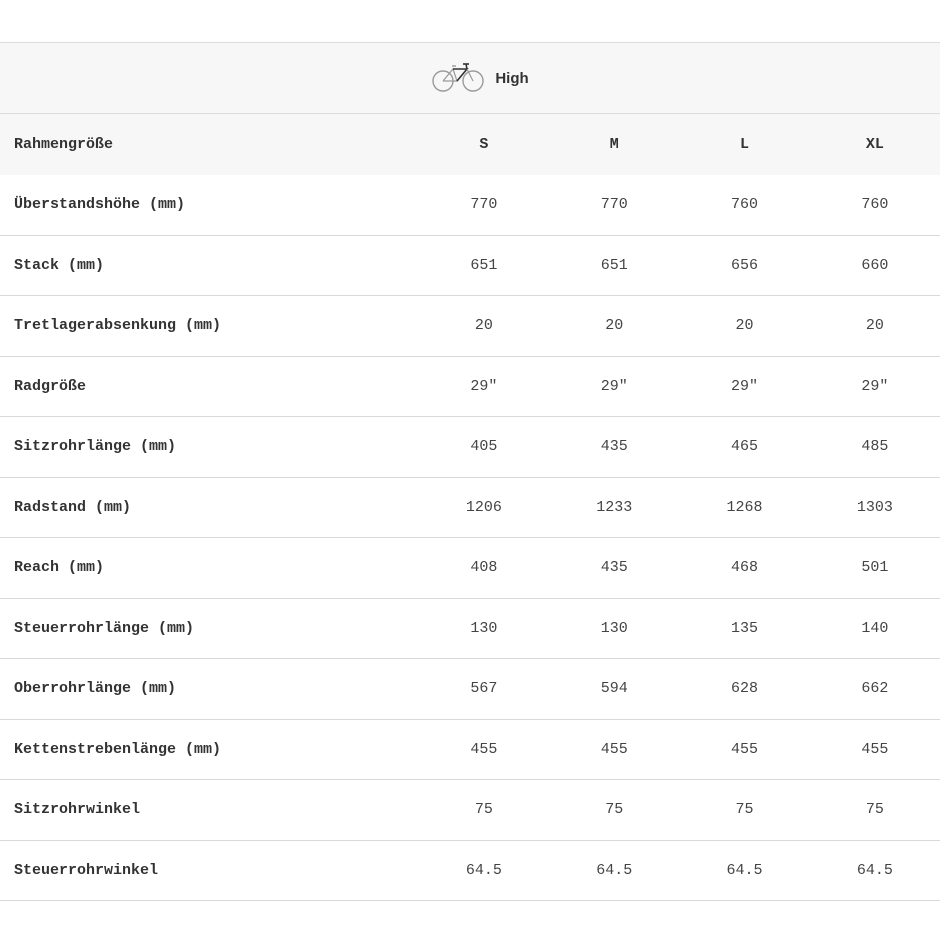 The image size is (940, 940). I want to click on row-label: Steuerrohrwinkel, so click(86, 870).